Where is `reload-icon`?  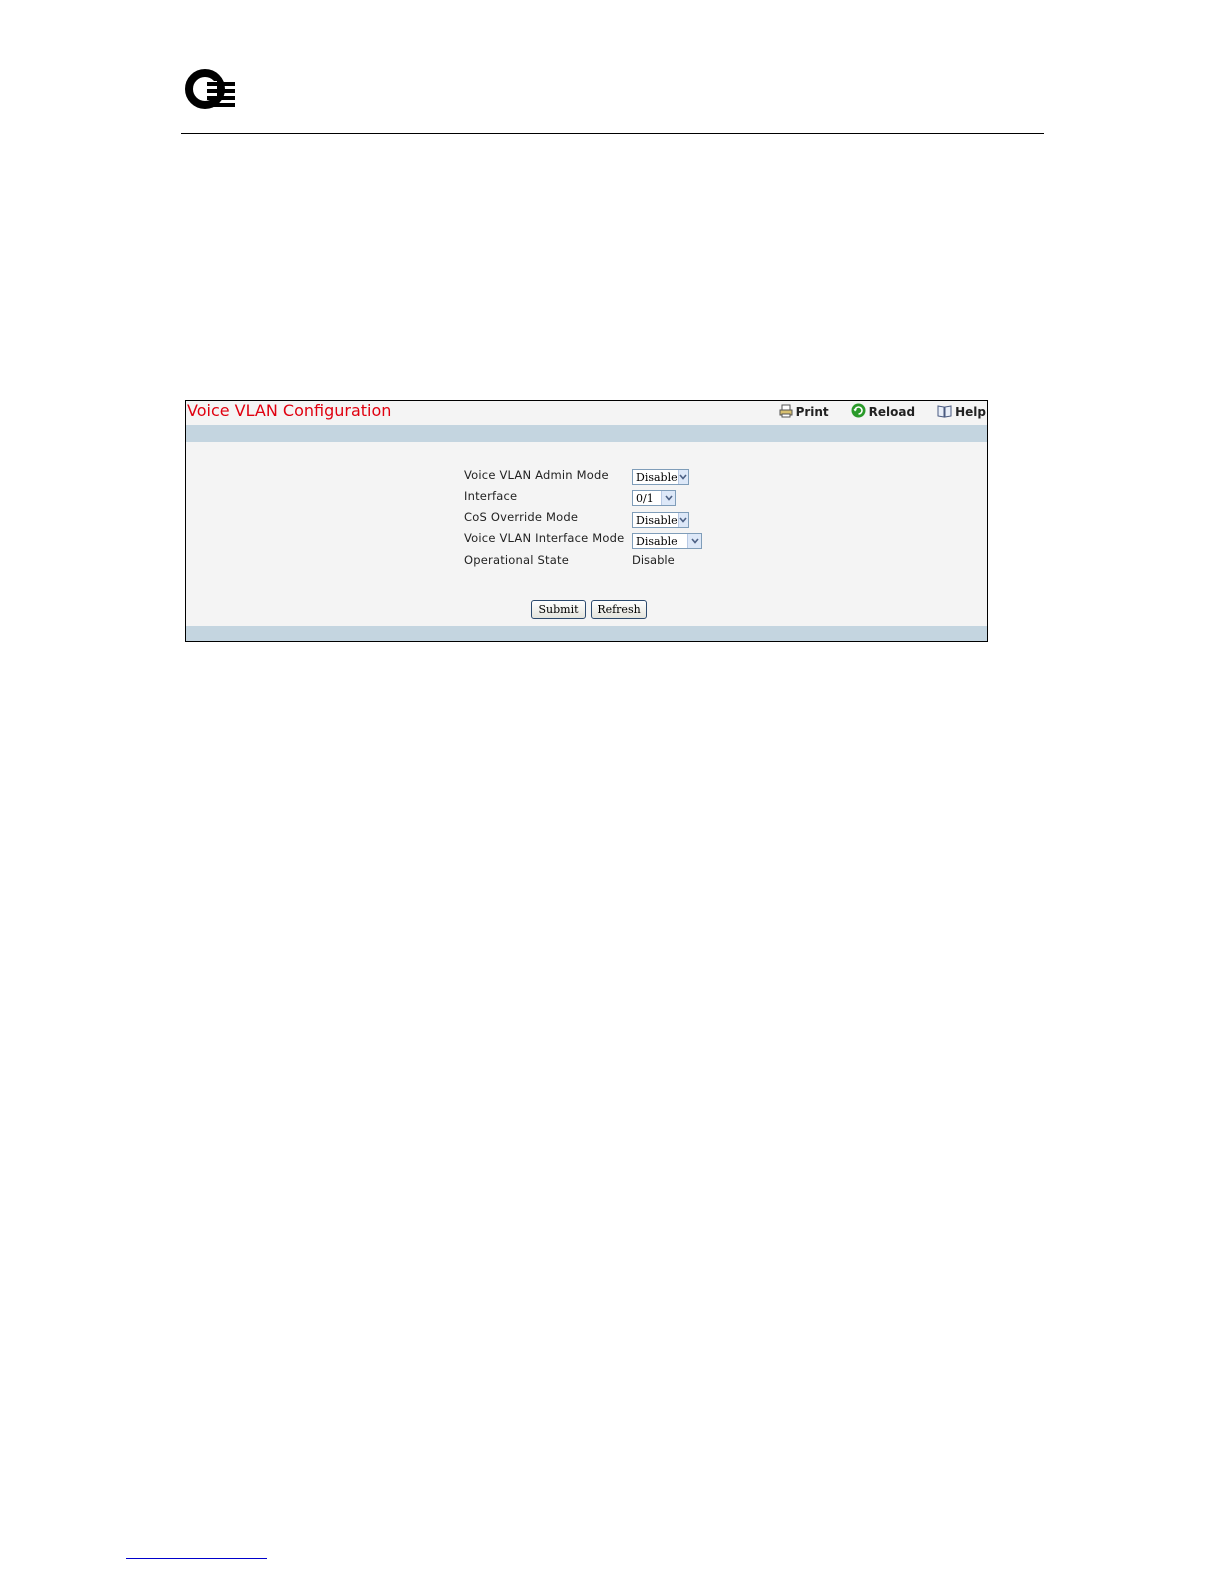
reload-icon is located at coordinates (860, 412).